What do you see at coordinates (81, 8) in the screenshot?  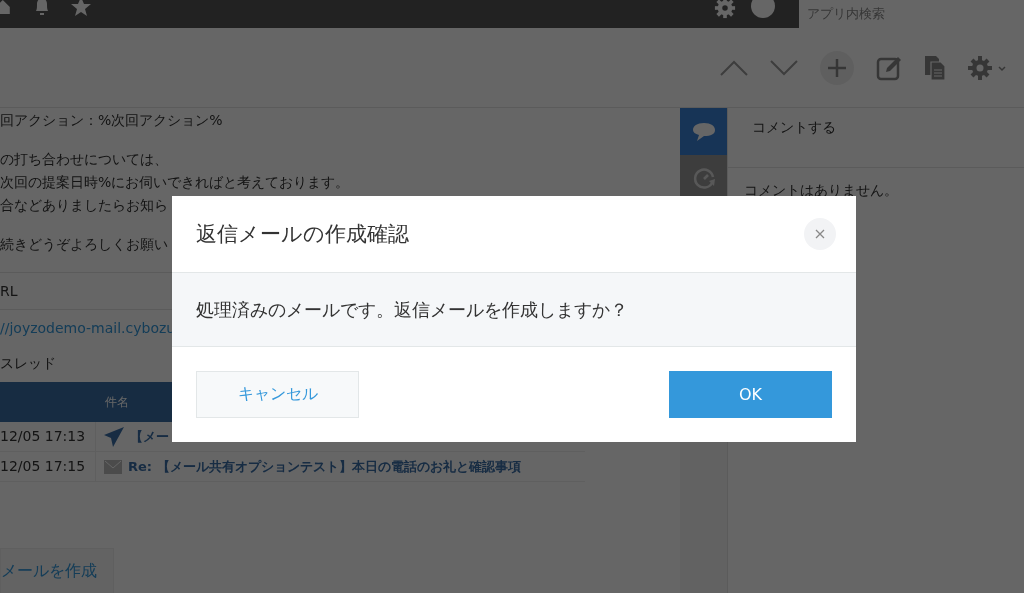 I see `star-icon` at bounding box center [81, 8].